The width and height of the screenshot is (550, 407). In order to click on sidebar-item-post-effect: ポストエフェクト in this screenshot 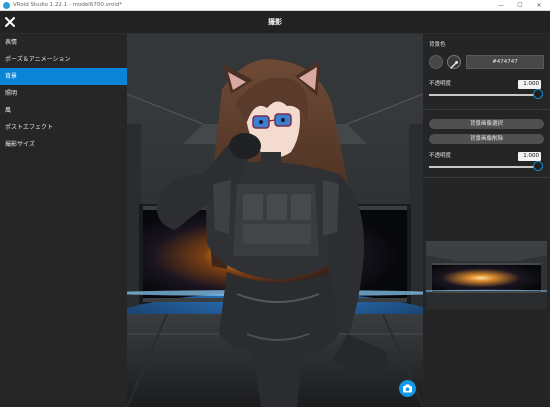, I will do `click(63, 127)`.